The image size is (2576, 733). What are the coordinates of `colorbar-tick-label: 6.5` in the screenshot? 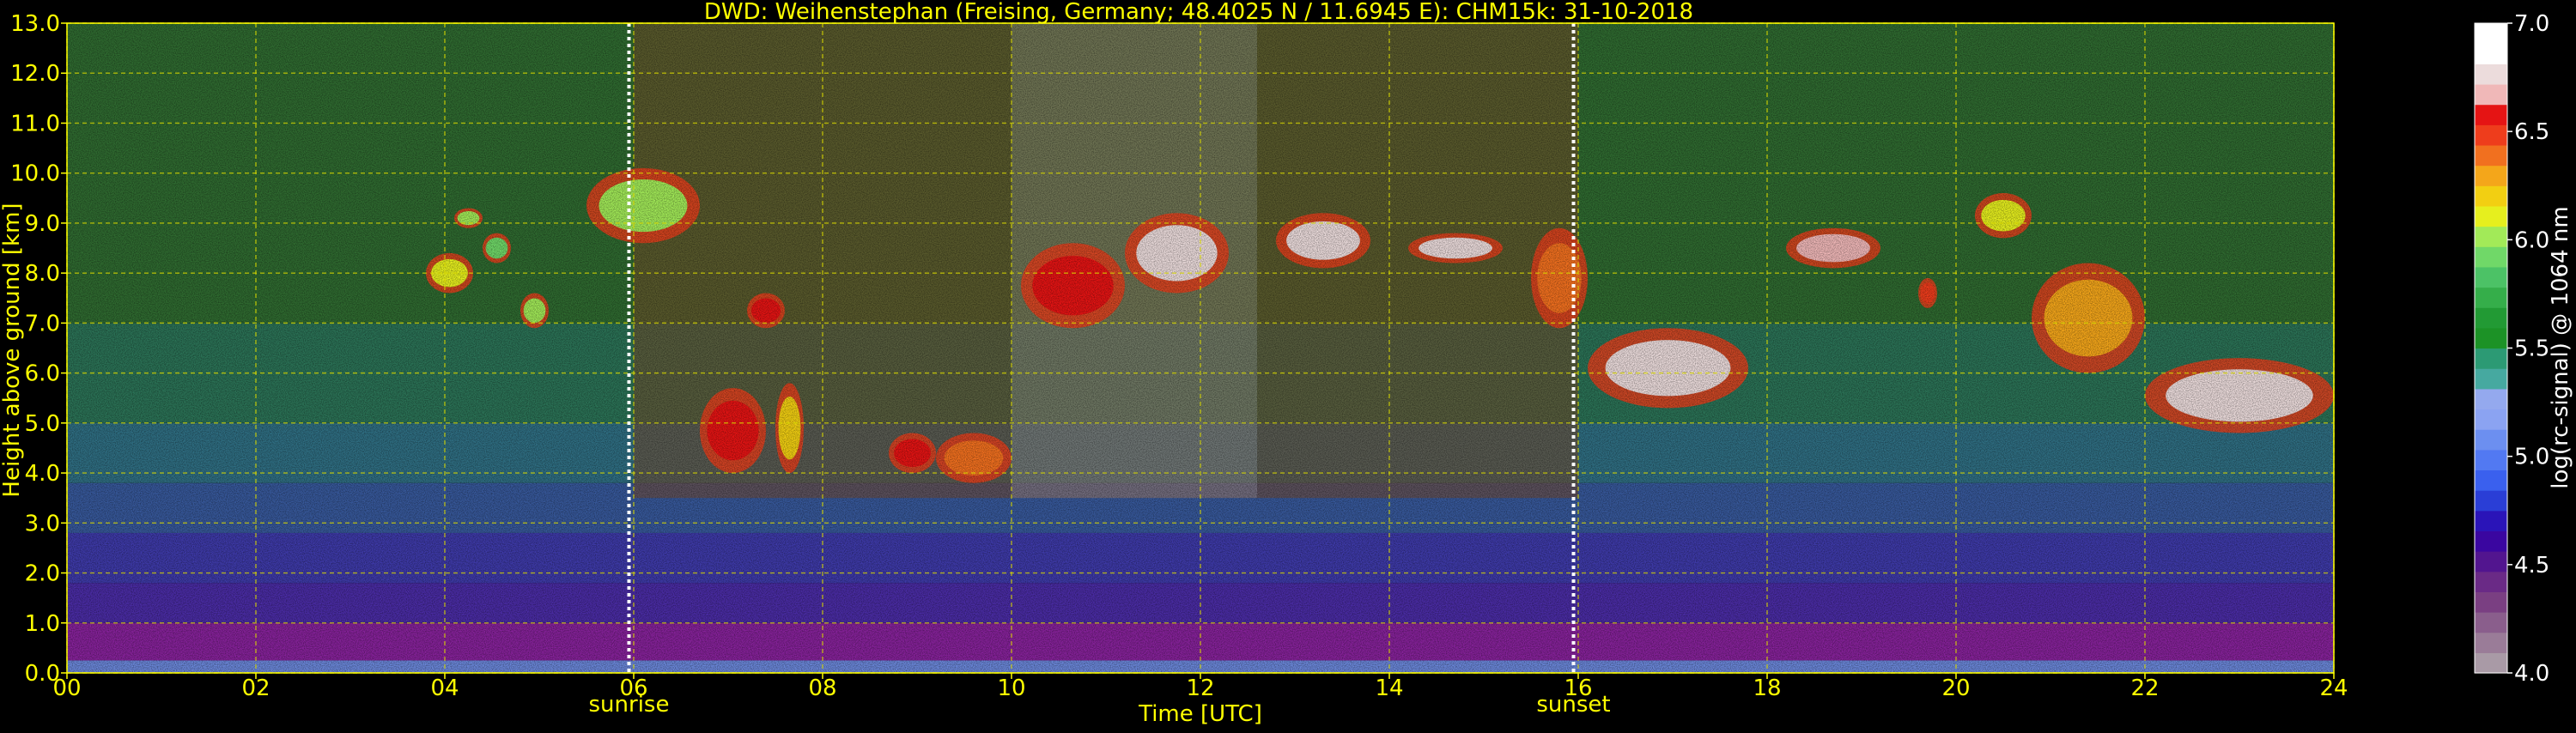 It's located at (2531, 132).